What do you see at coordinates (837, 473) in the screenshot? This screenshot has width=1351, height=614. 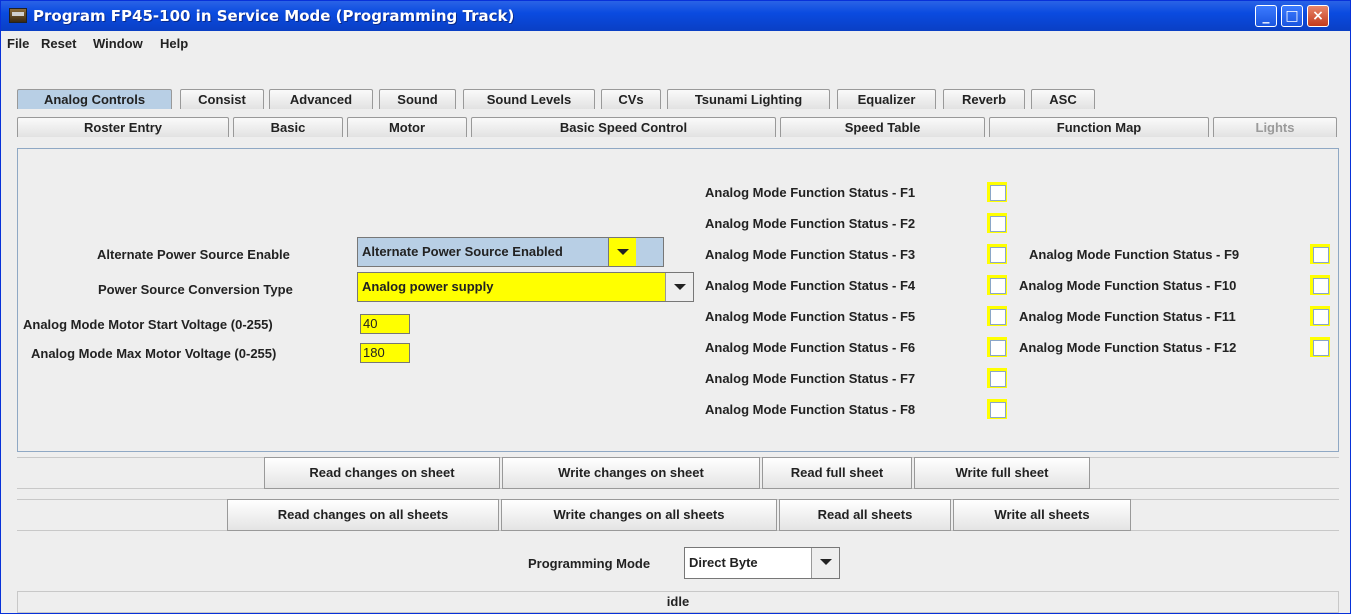 I see `read-full-sheet-button: Read full sheet` at bounding box center [837, 473].